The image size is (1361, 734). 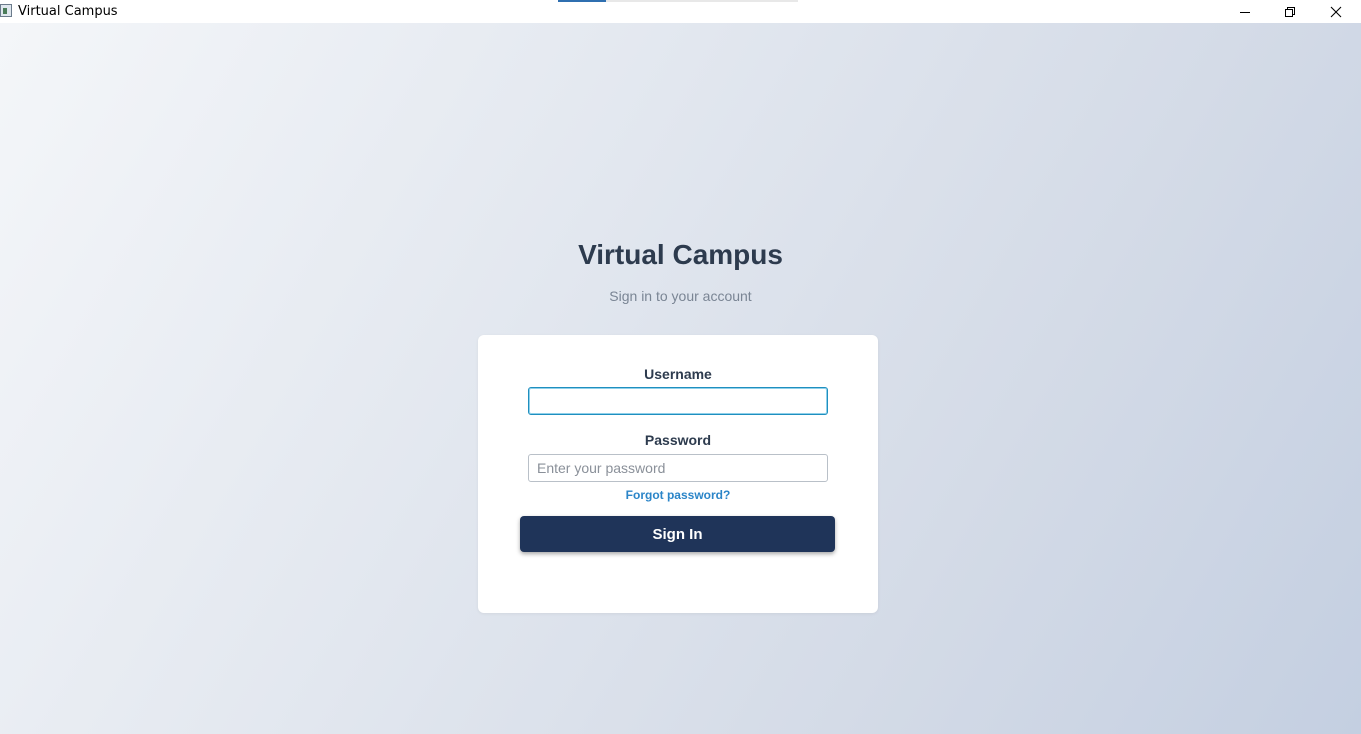 I want to click on tab-indicator-active, so click(x=582, y=1).